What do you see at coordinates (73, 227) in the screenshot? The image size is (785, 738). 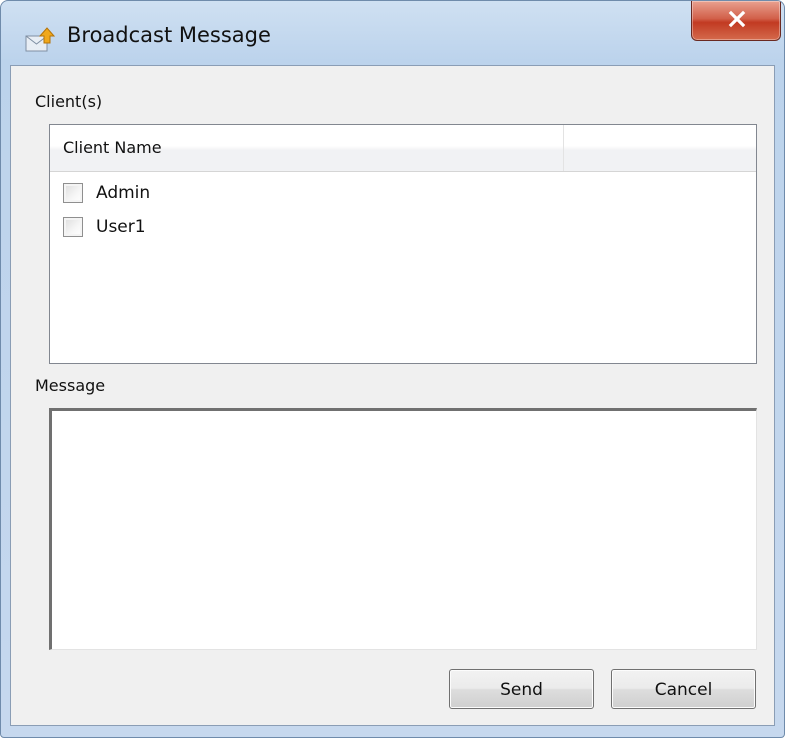 I see `client-checkbox-user1` at bounding box center [73, 227].